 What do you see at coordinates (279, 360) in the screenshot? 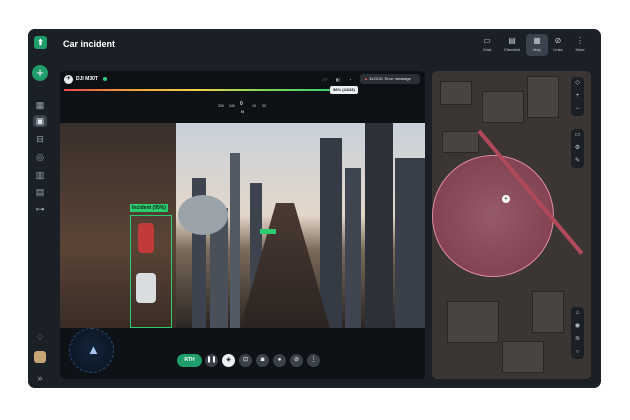
I see `record-button: ●` at bounding box center [279, 360].